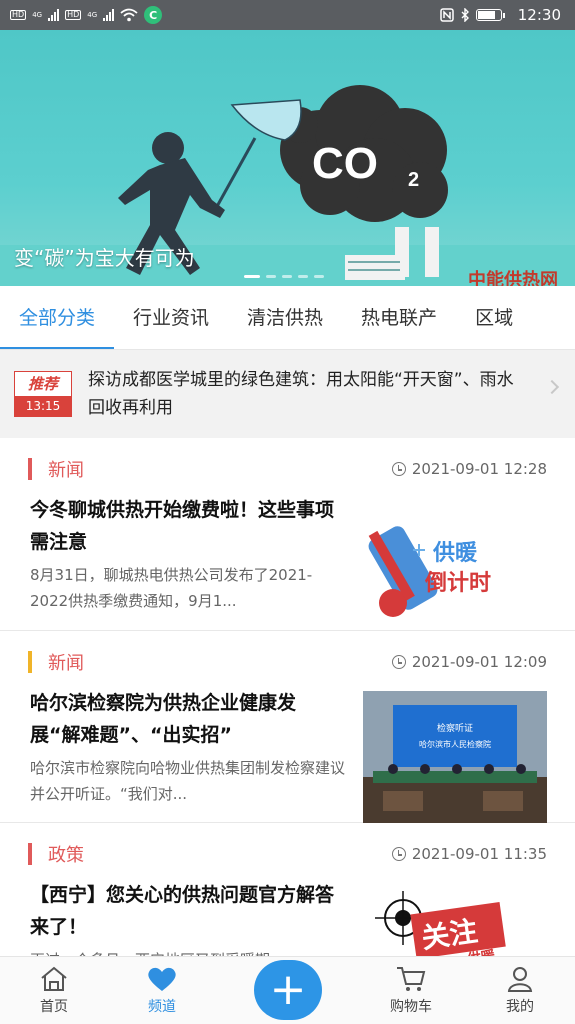  I want to click on news-title: 【西宁】您关心的供热问题官方解答来了！, so click(182, 911).